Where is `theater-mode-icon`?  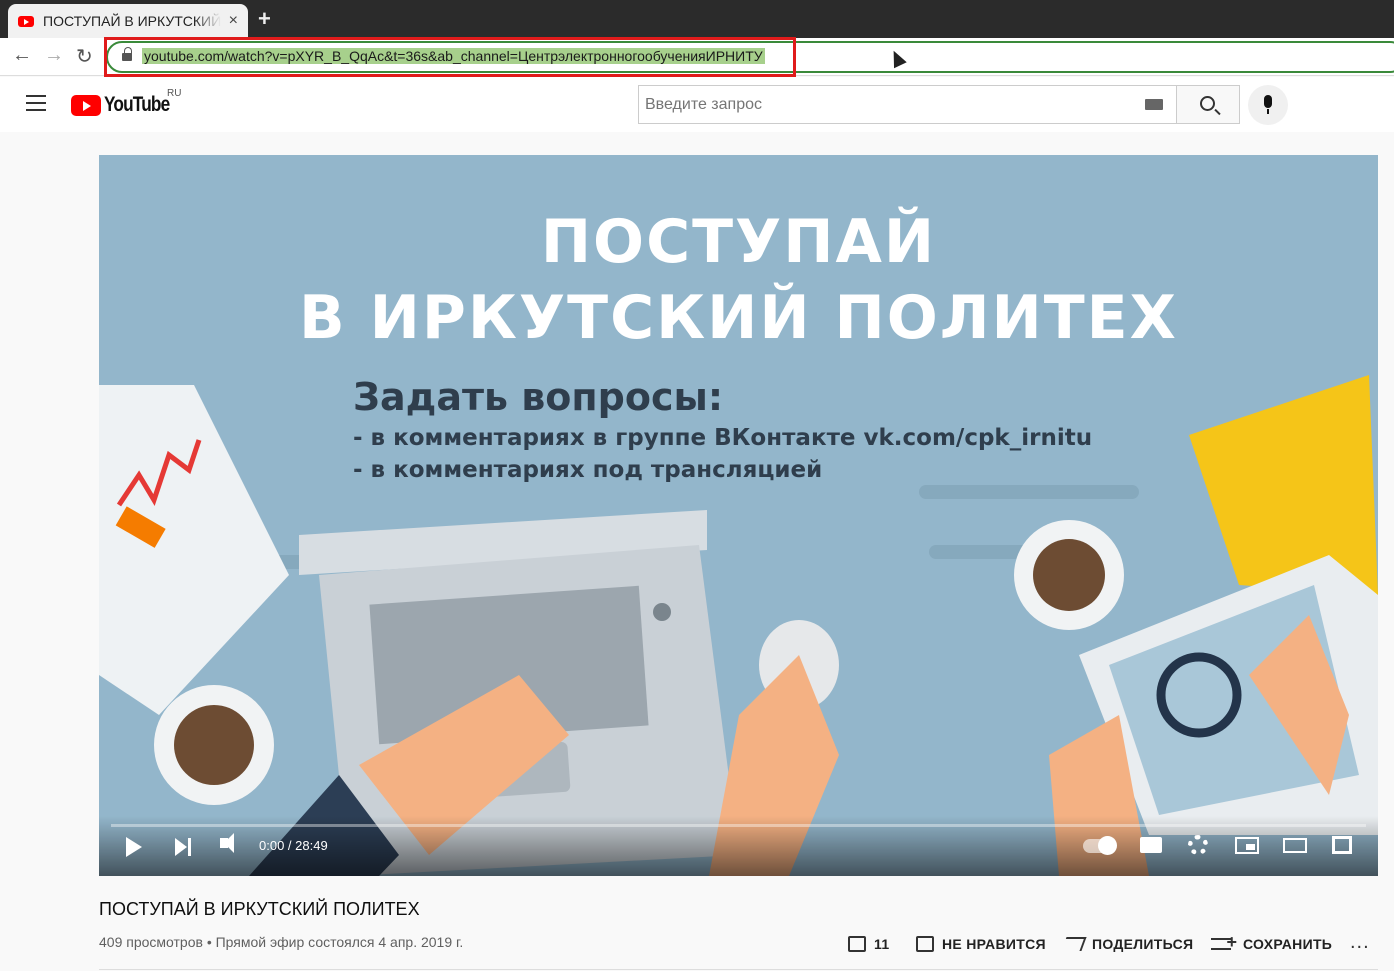 theater-mode-icon is located at coordinates (1295, 845).